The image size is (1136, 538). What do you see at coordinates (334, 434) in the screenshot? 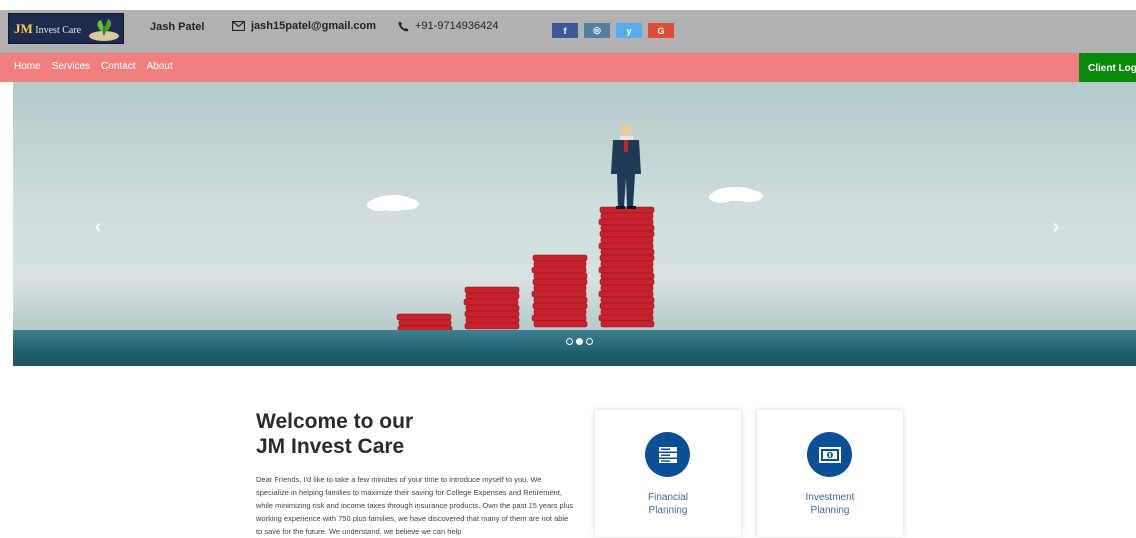
I see `welcome-title: Welcome to our JM Invest Care` at bounding box center [334, 434].